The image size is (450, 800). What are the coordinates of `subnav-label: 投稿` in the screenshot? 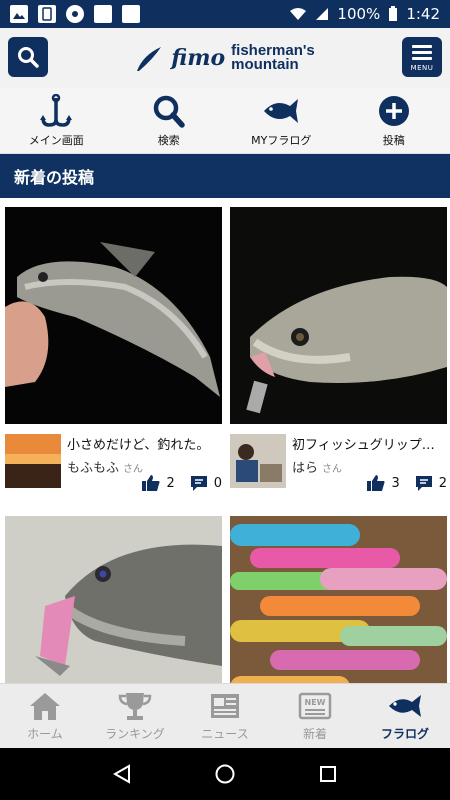 It's located at (393, 140).